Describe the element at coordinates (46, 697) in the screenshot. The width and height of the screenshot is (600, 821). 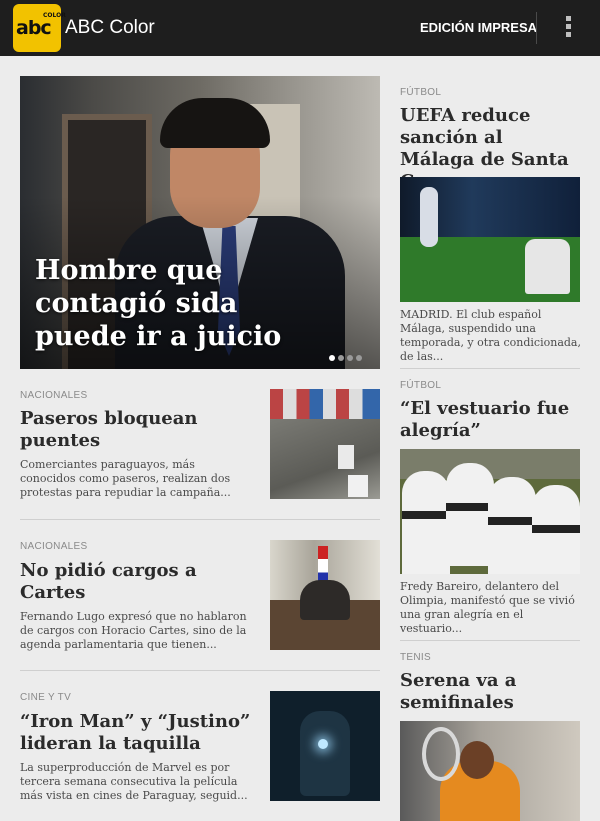
I see `article-category: CINE Y TV` at that location.